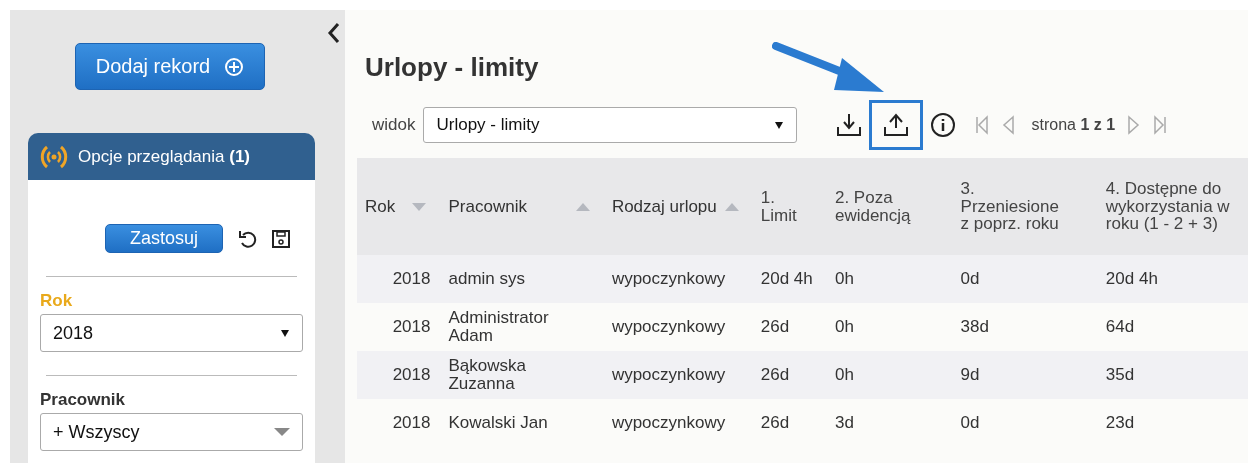  Describe the element at coordinates (982, 125) in the screenshot. I see `first-page-icon` at that location.